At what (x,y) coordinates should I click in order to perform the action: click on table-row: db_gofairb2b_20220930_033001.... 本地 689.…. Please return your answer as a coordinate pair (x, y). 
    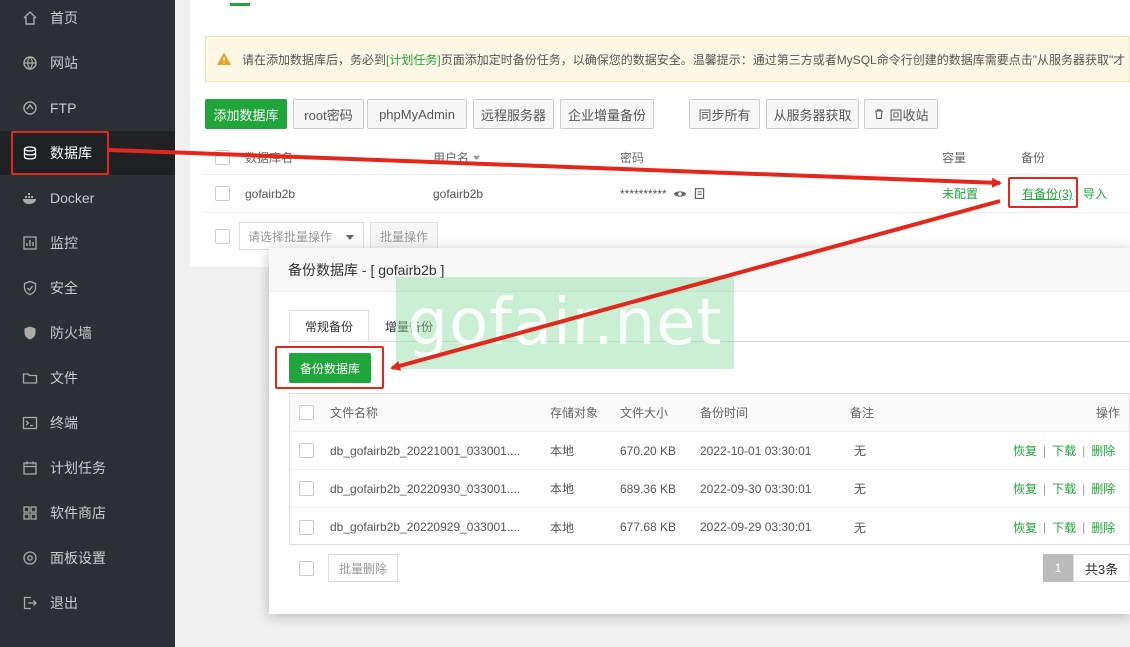
    Looking at the image, I should click on (709, 489).